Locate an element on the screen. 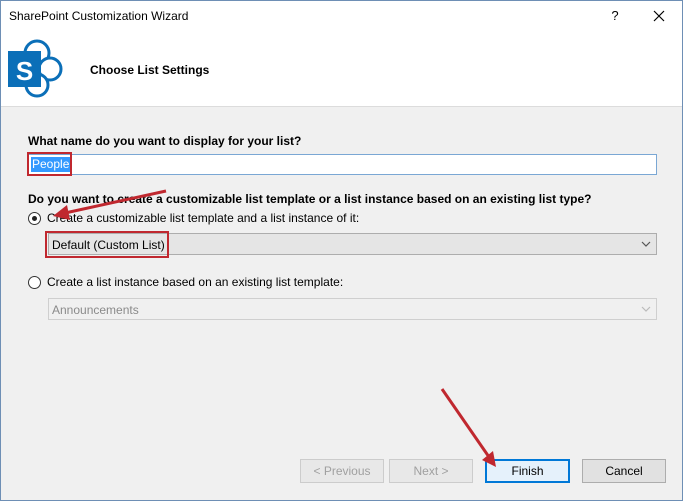  existing-template-radio is located at coordinates (34, 282).